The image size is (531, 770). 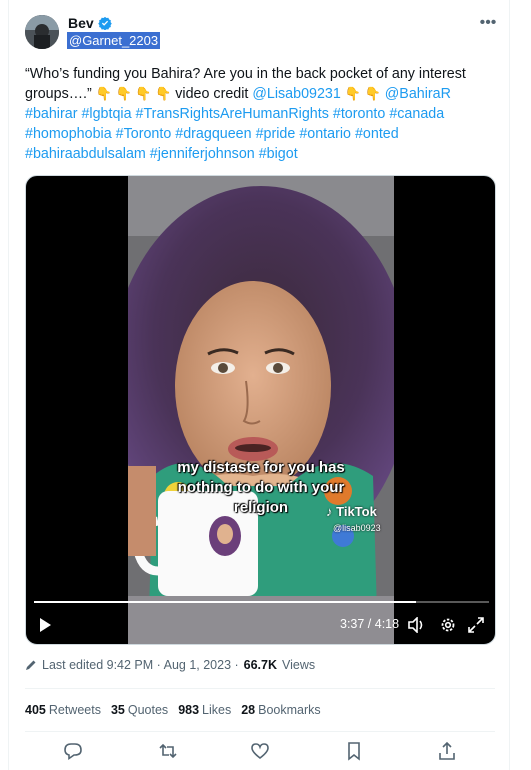 What do you see at coordinates (362, 93) in the screenshot?
I see `pointing-down-emoji-icon: 👇 👇` at bounding box center [362, 93].